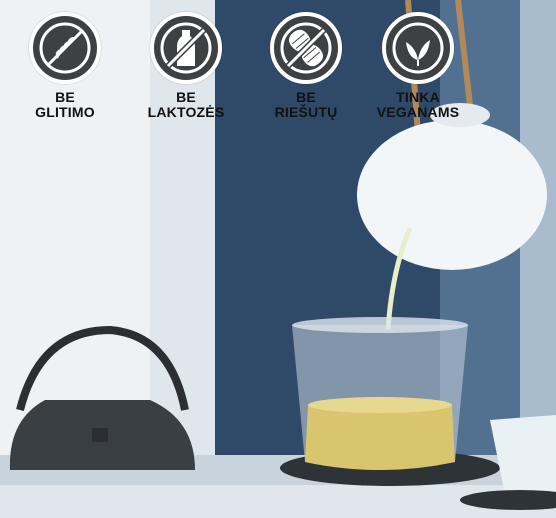 The height and width of the screenshot is (518, 556). I want to click on tea-liquid, so click(380, 437).